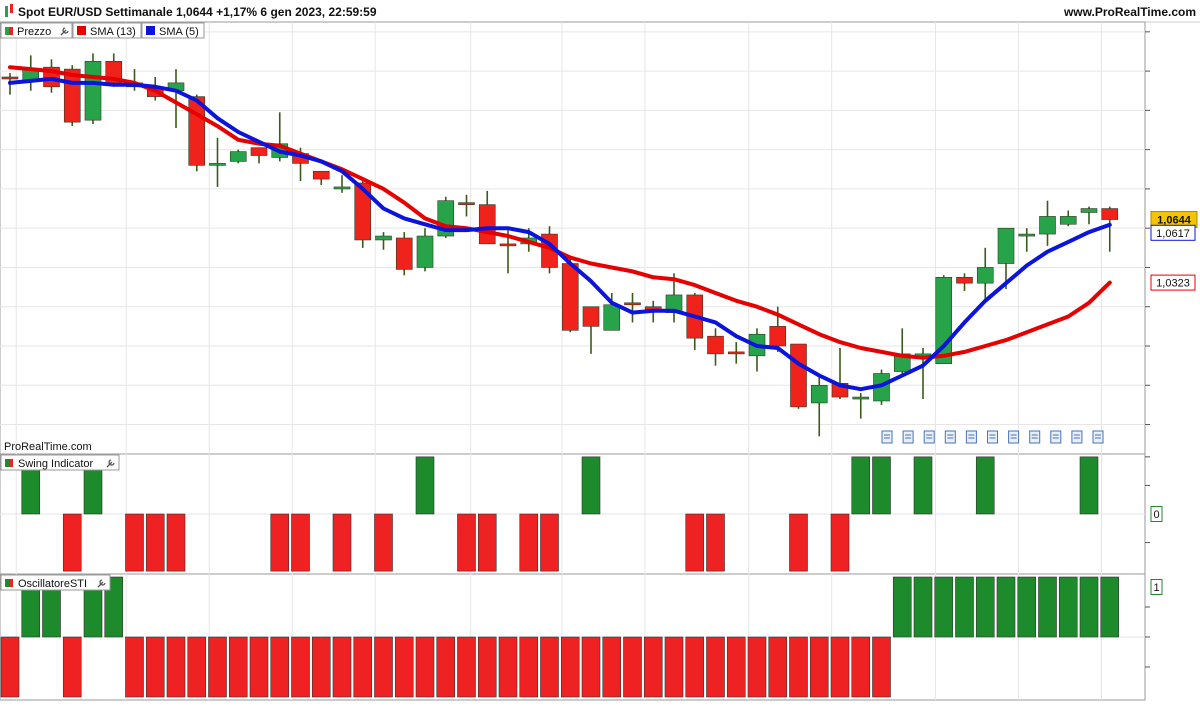 Image resolution: width=1200 pixels, height=720 pixels. I want to click on osc-value-tag: 1, so click(1156, 587).